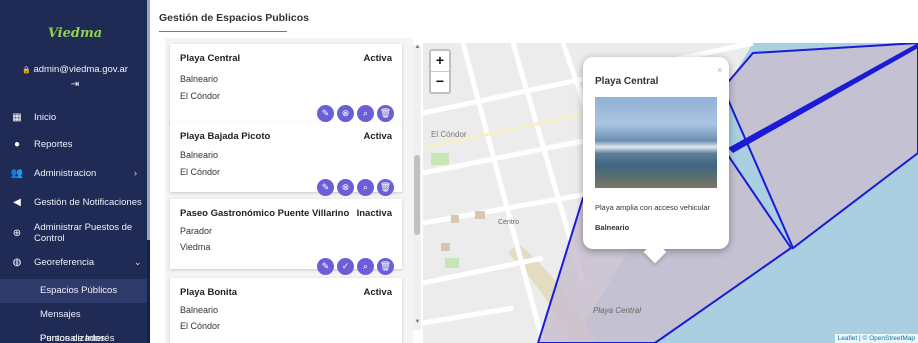 The width and height of the screenshot is (918, 343). What do you see at coordinates (417, 187) in the screenshot?
I see `list-scrollbar` at bounding box center [417, 187].